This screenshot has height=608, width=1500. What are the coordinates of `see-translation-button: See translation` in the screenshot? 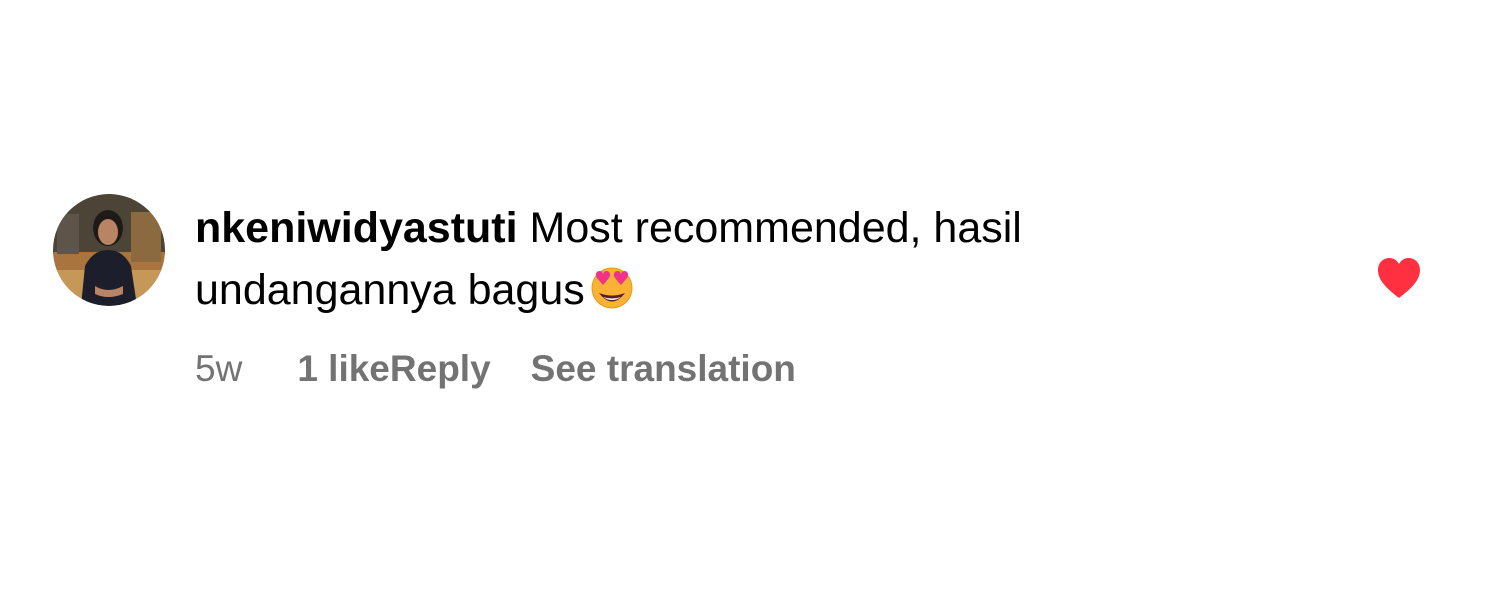 It's located at (663, 368).